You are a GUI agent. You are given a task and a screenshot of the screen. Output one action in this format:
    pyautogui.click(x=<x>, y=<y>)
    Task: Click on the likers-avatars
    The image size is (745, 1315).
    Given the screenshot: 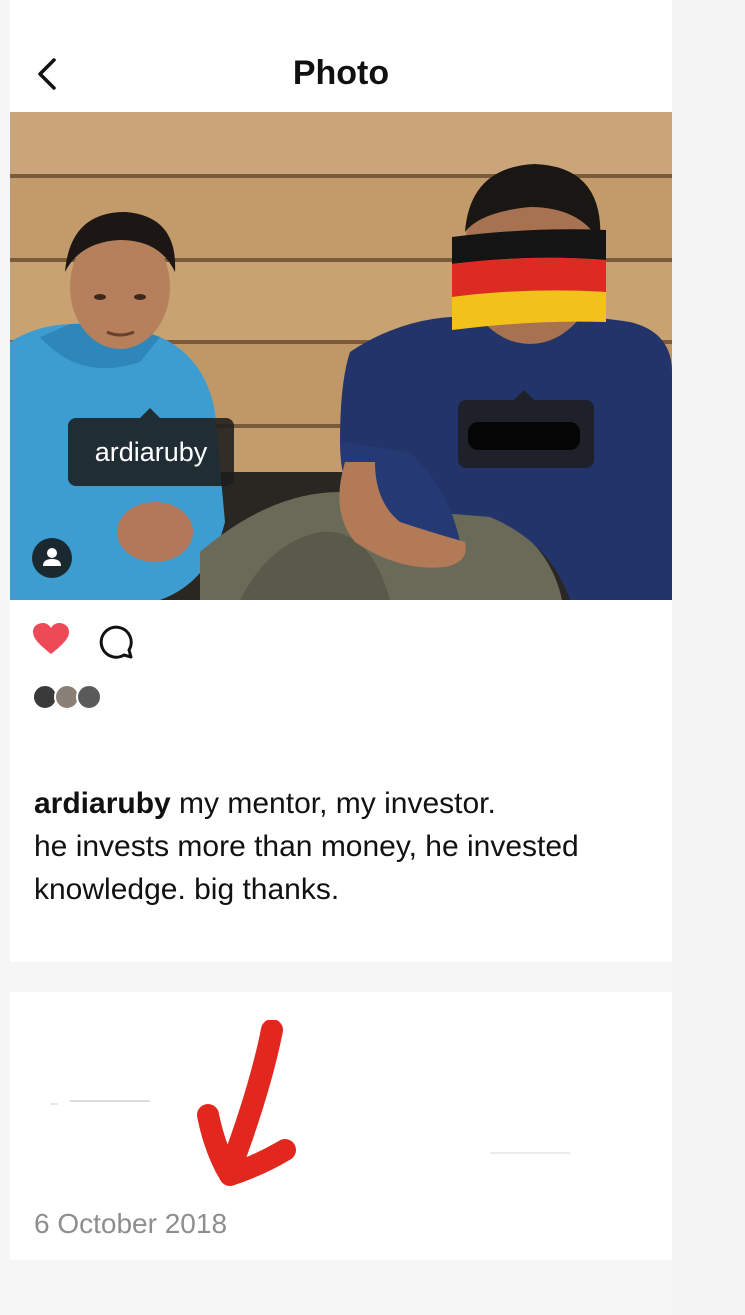 What is the action you would take?
    pyautogui.click(x=72, y=699)
    